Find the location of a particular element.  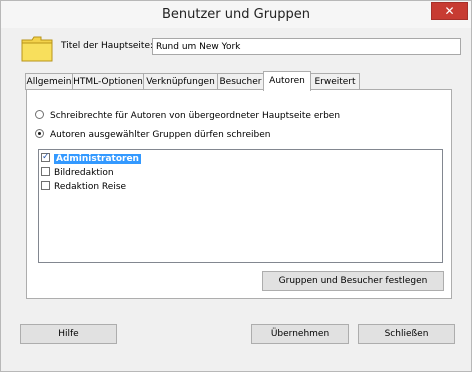

list-item-label: Administratoren is located at coordinates (97, 159).